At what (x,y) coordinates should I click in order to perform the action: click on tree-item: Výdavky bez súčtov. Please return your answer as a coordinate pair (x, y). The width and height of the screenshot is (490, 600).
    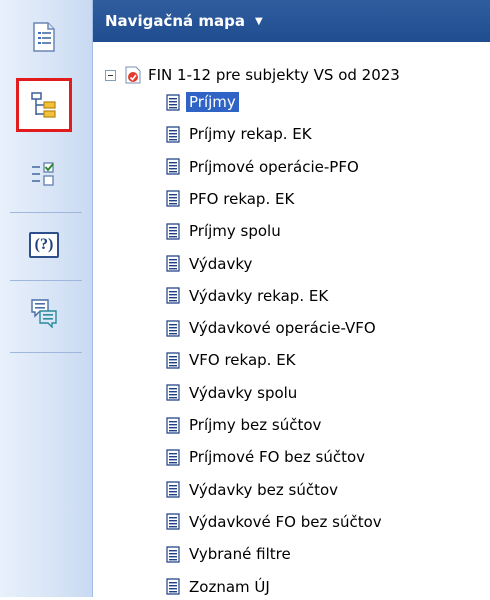
    Looking at the image, I should click on (253, 490).